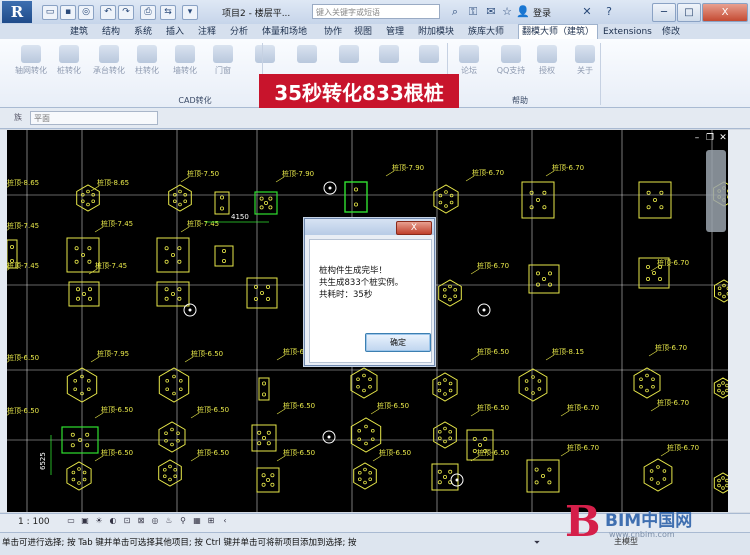  I want to click on reveal-constraints-icon: ‹, so click(225, 521).